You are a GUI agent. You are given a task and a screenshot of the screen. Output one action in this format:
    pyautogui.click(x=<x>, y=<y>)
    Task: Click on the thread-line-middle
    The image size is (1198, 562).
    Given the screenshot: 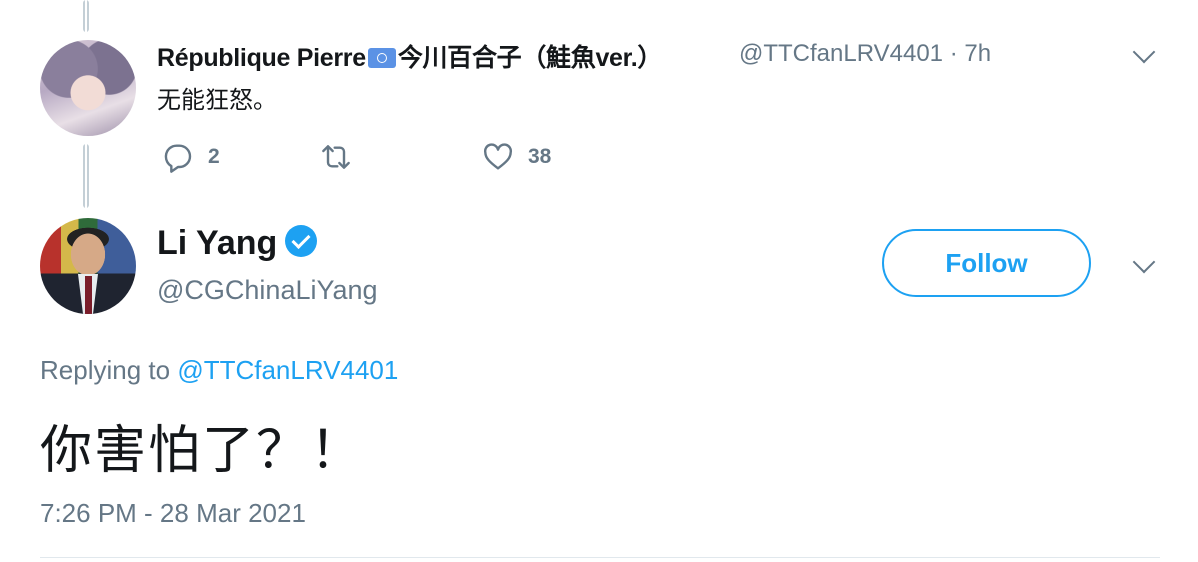 What is the action you would take?
    pyautogui.click(x=86, y=176)
    